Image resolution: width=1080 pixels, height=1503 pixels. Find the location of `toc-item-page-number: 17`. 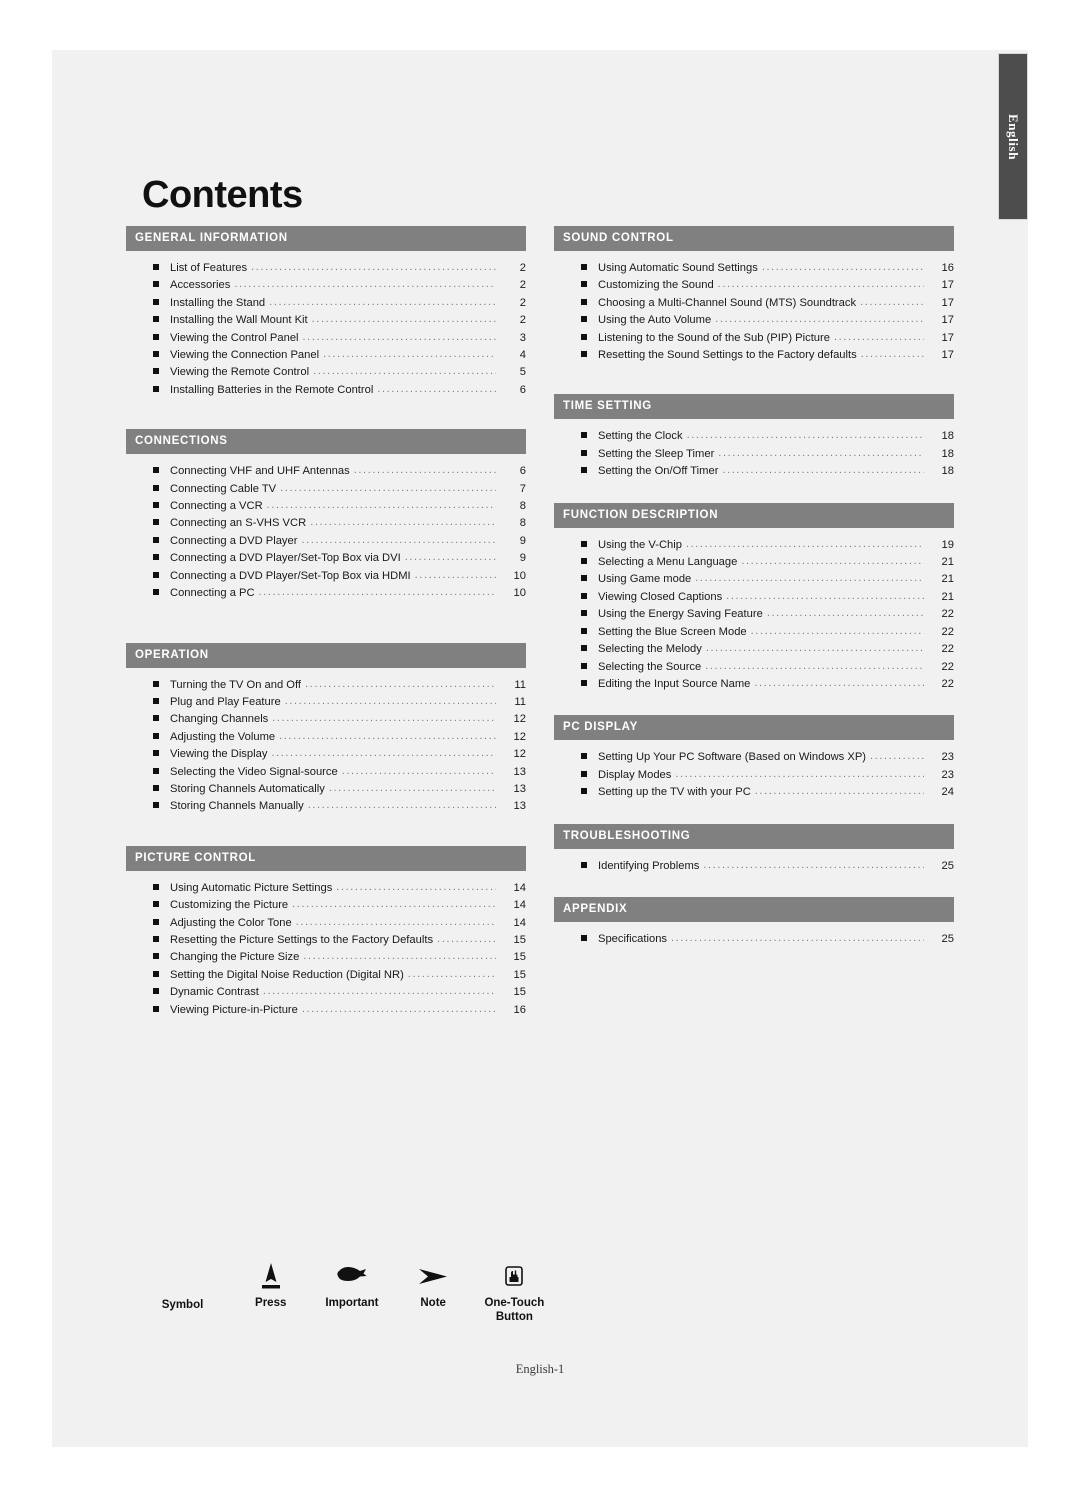

toc-item-page-number: 17 is located at coordinates (947, 302).